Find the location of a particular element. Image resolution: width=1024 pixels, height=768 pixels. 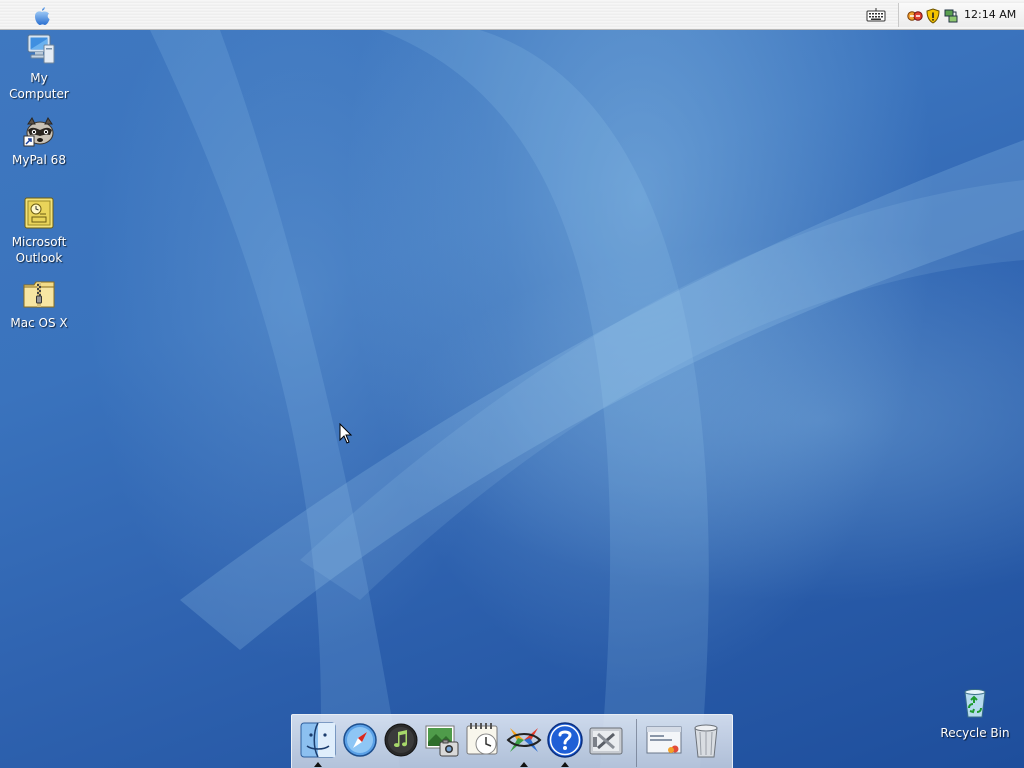

dock-item-itunes is located at coordinates (401, 741).